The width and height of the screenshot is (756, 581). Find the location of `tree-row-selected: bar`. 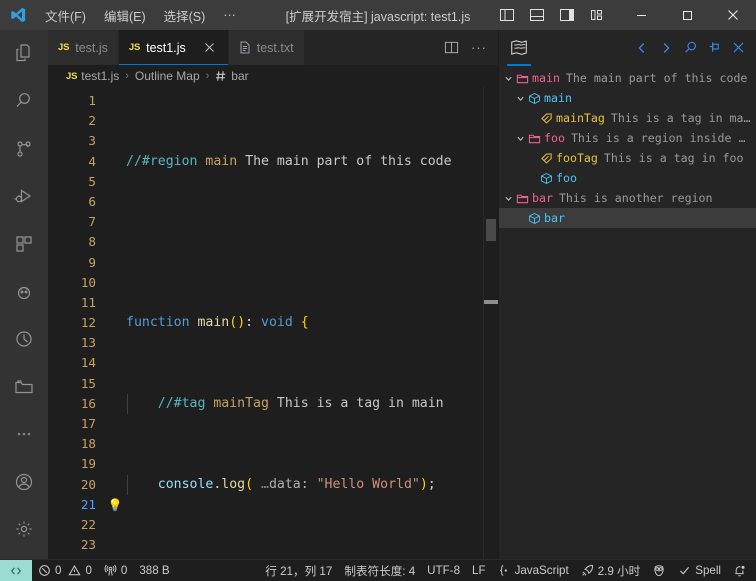

tree-row-selected: bar is located at coordinates (627, 218).